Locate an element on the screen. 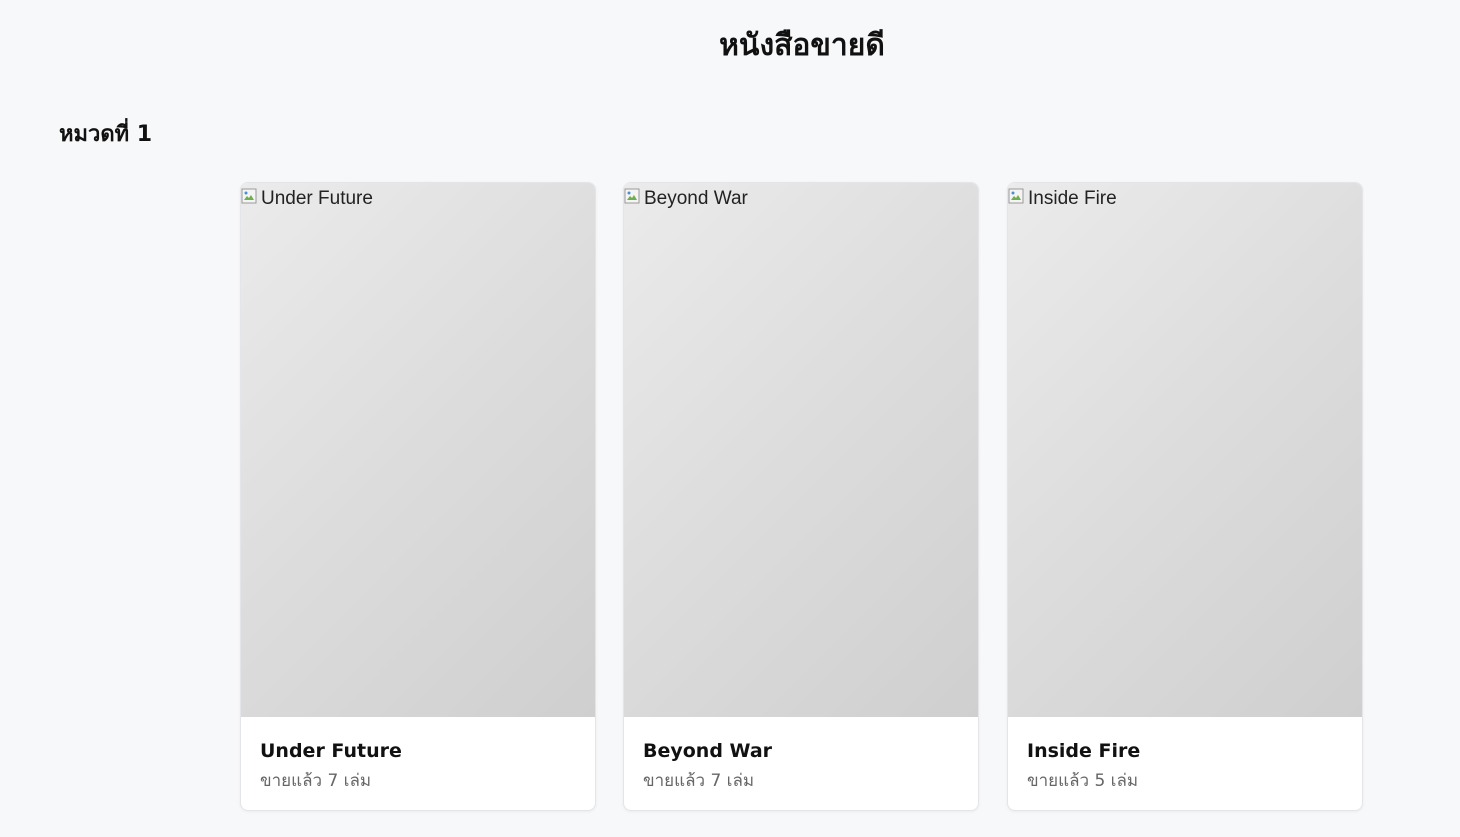 Image resolution: width=1460 pixels, height=837 pixels. book-sold-count: ขายแล้ว 5 เล่ม is located at coordinates (1083, 781).